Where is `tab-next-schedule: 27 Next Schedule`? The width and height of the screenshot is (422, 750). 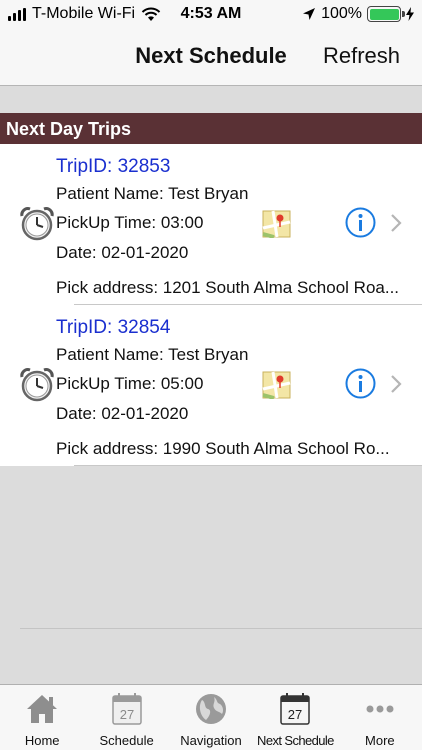 tab-next-schedule: 27 Next Schedule is located at coordinates (295, 717).